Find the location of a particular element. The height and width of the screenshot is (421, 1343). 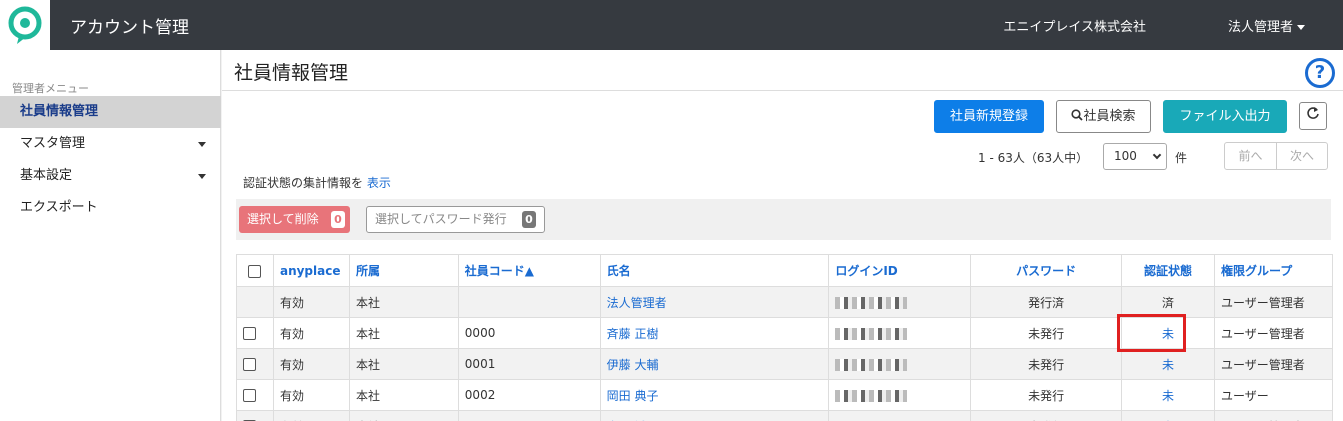

next-page-button: 次へ is located at coordinates (1301, 156).